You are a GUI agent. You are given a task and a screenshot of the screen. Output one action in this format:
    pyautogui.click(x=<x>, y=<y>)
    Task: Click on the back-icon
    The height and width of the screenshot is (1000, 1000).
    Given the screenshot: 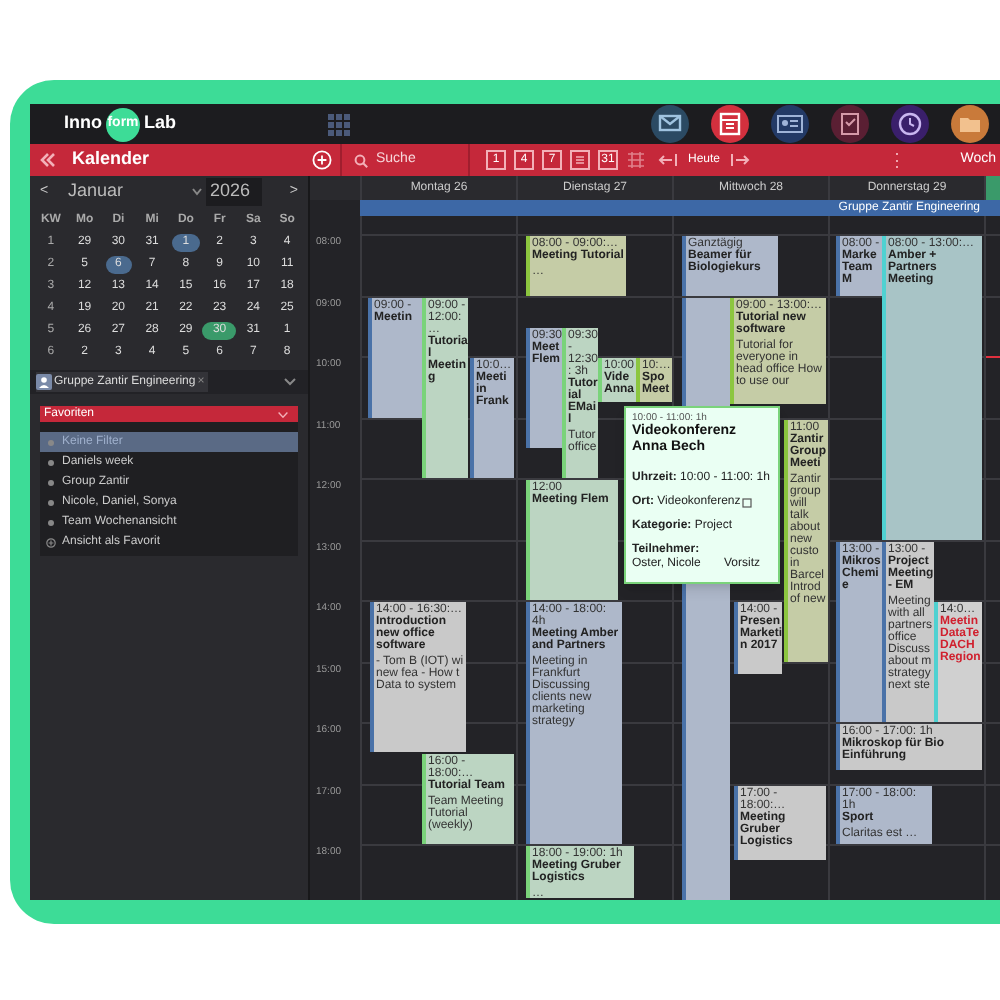 What is the action you would take?
    pyautogui.click(x=48, y=160)
    